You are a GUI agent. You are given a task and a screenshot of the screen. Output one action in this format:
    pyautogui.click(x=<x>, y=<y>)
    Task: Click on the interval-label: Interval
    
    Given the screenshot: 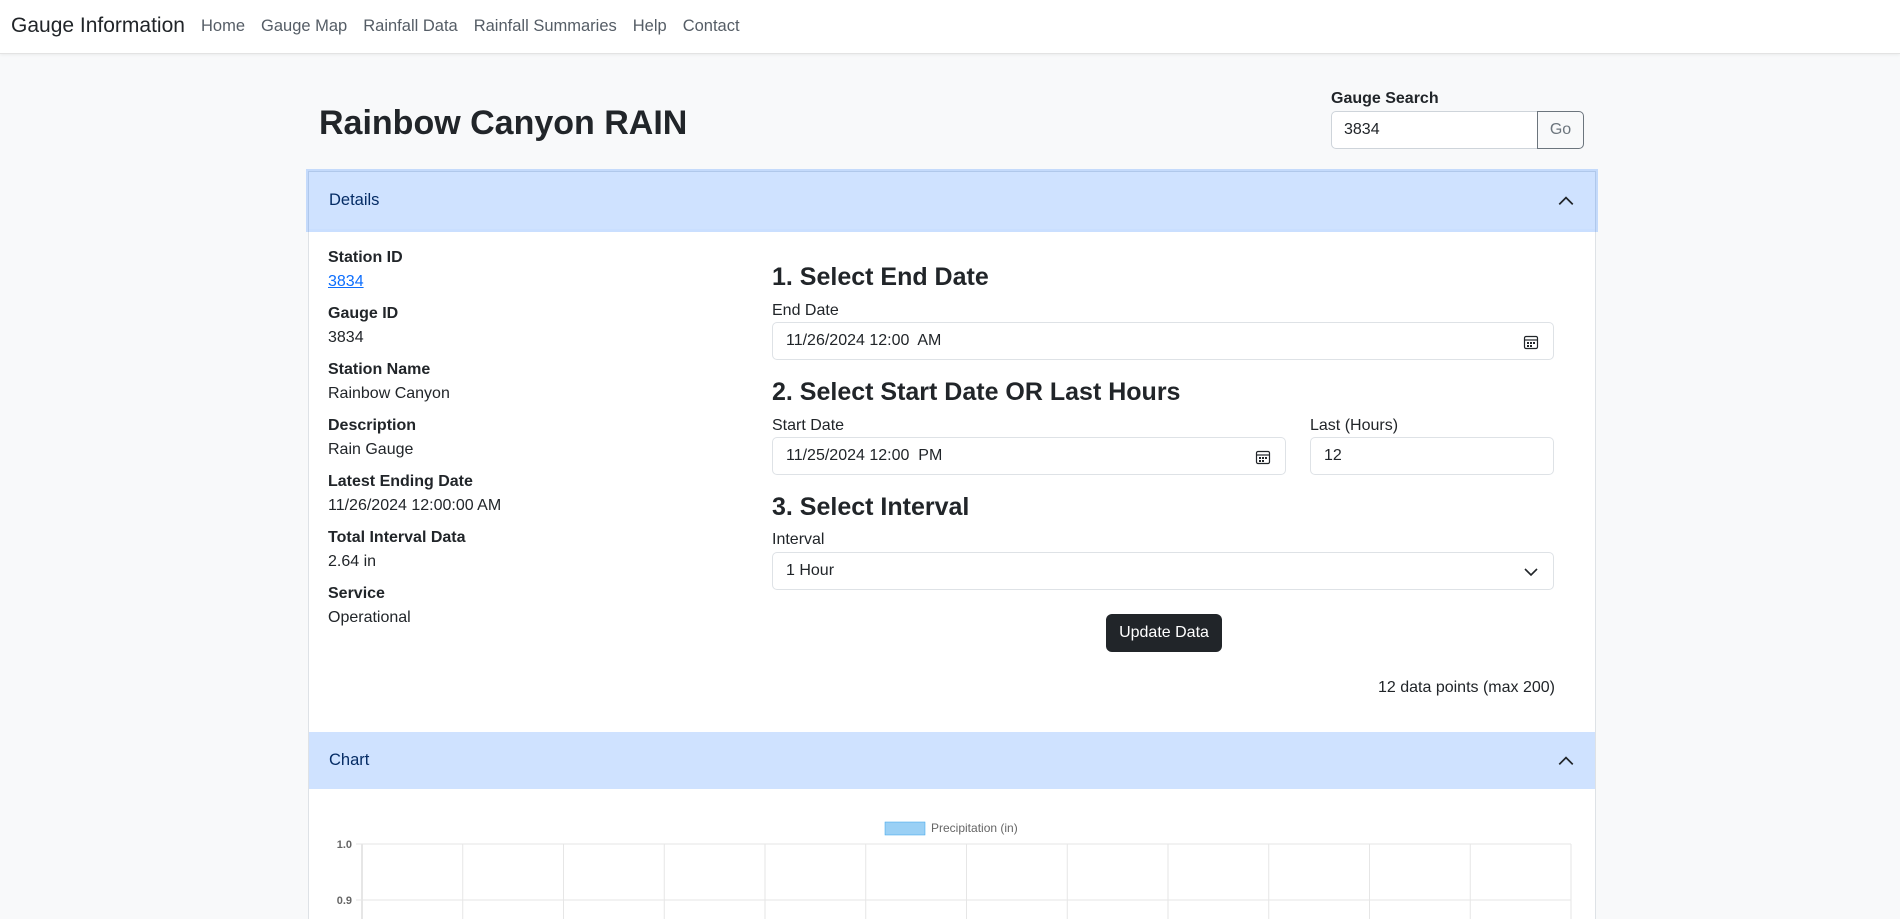 What is the action you would take?
    pyautogui.click(x=798, y=539)
    